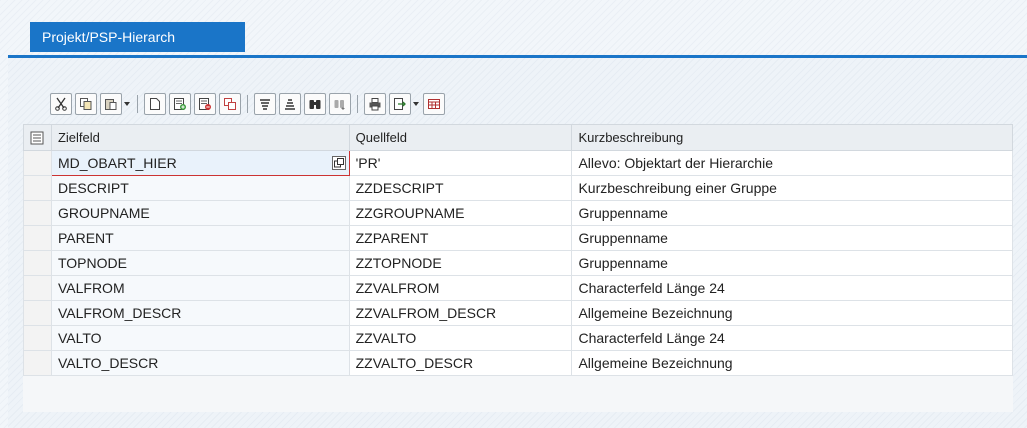  What do you see at coordinates (460, 188) in the screenshot?
I see `quellfeld-cell: ZZDESCRIPT` at bounding box center [460, 188].